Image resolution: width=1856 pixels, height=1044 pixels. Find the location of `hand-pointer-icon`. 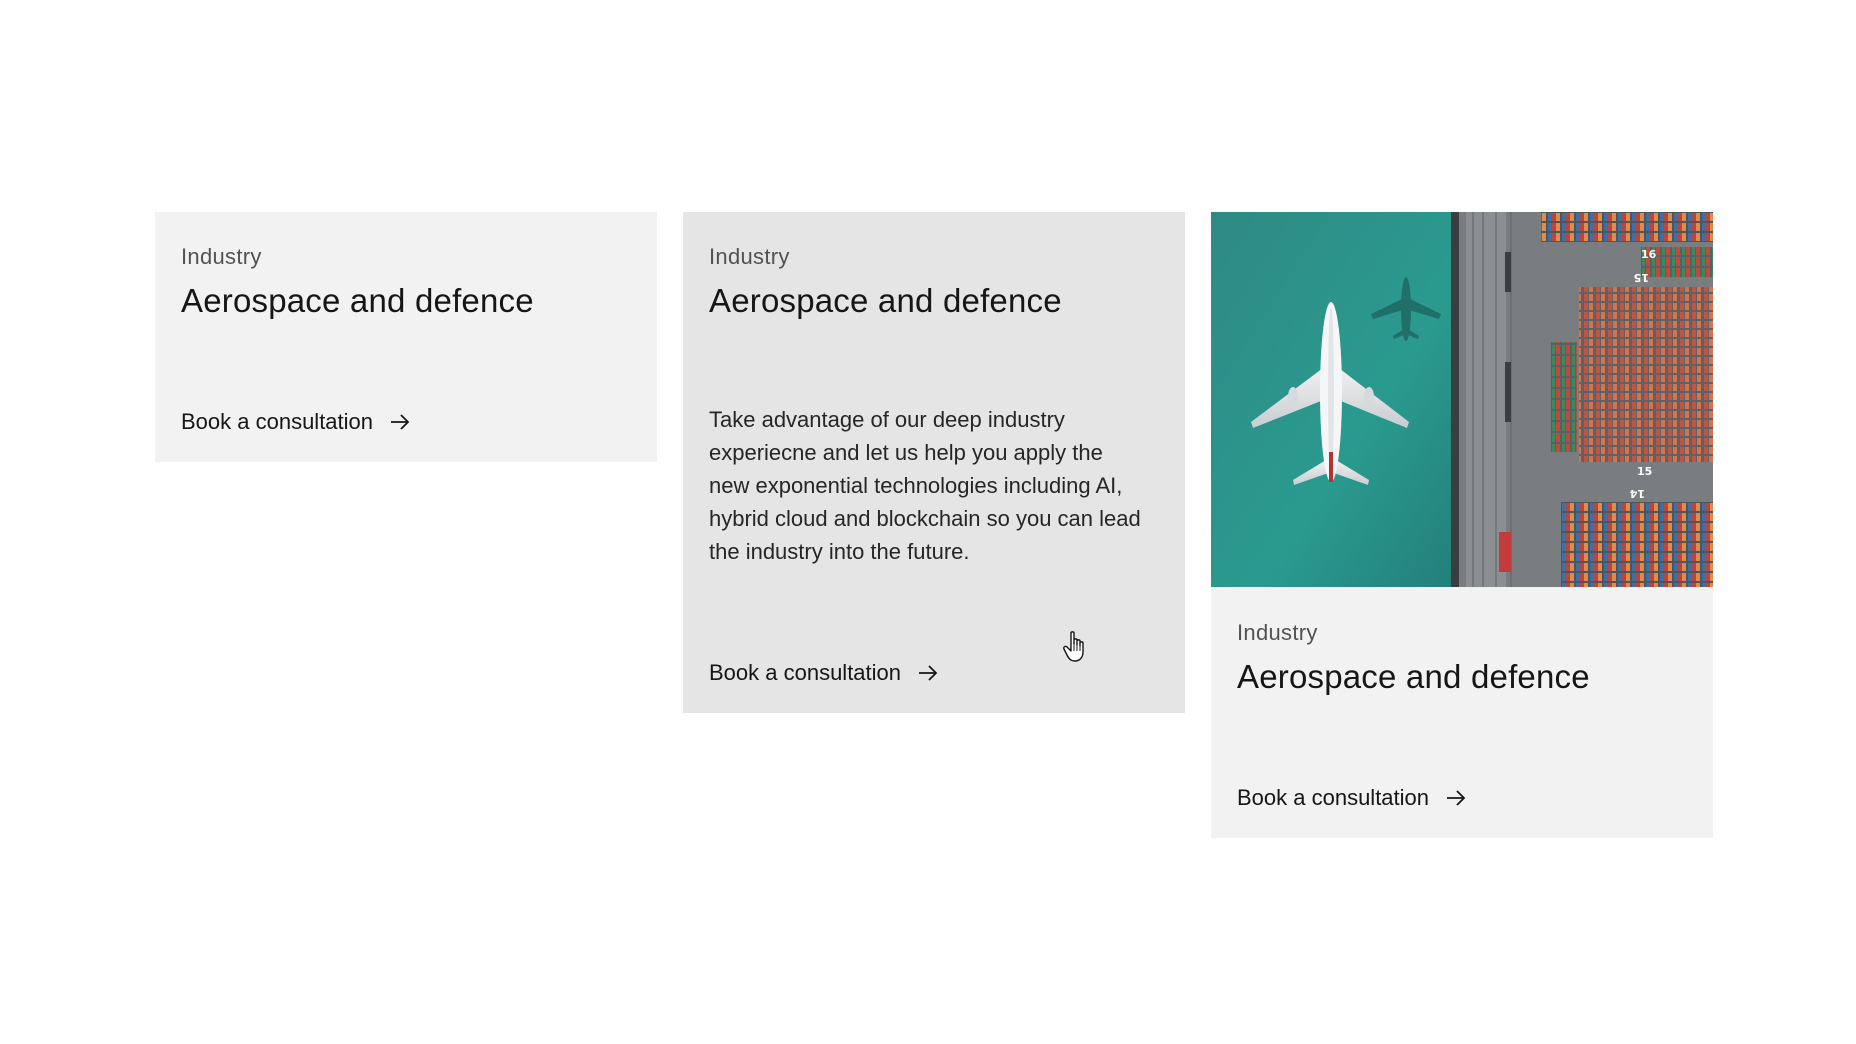

hand-pointer-icon is located at coordinates (1073, 646).